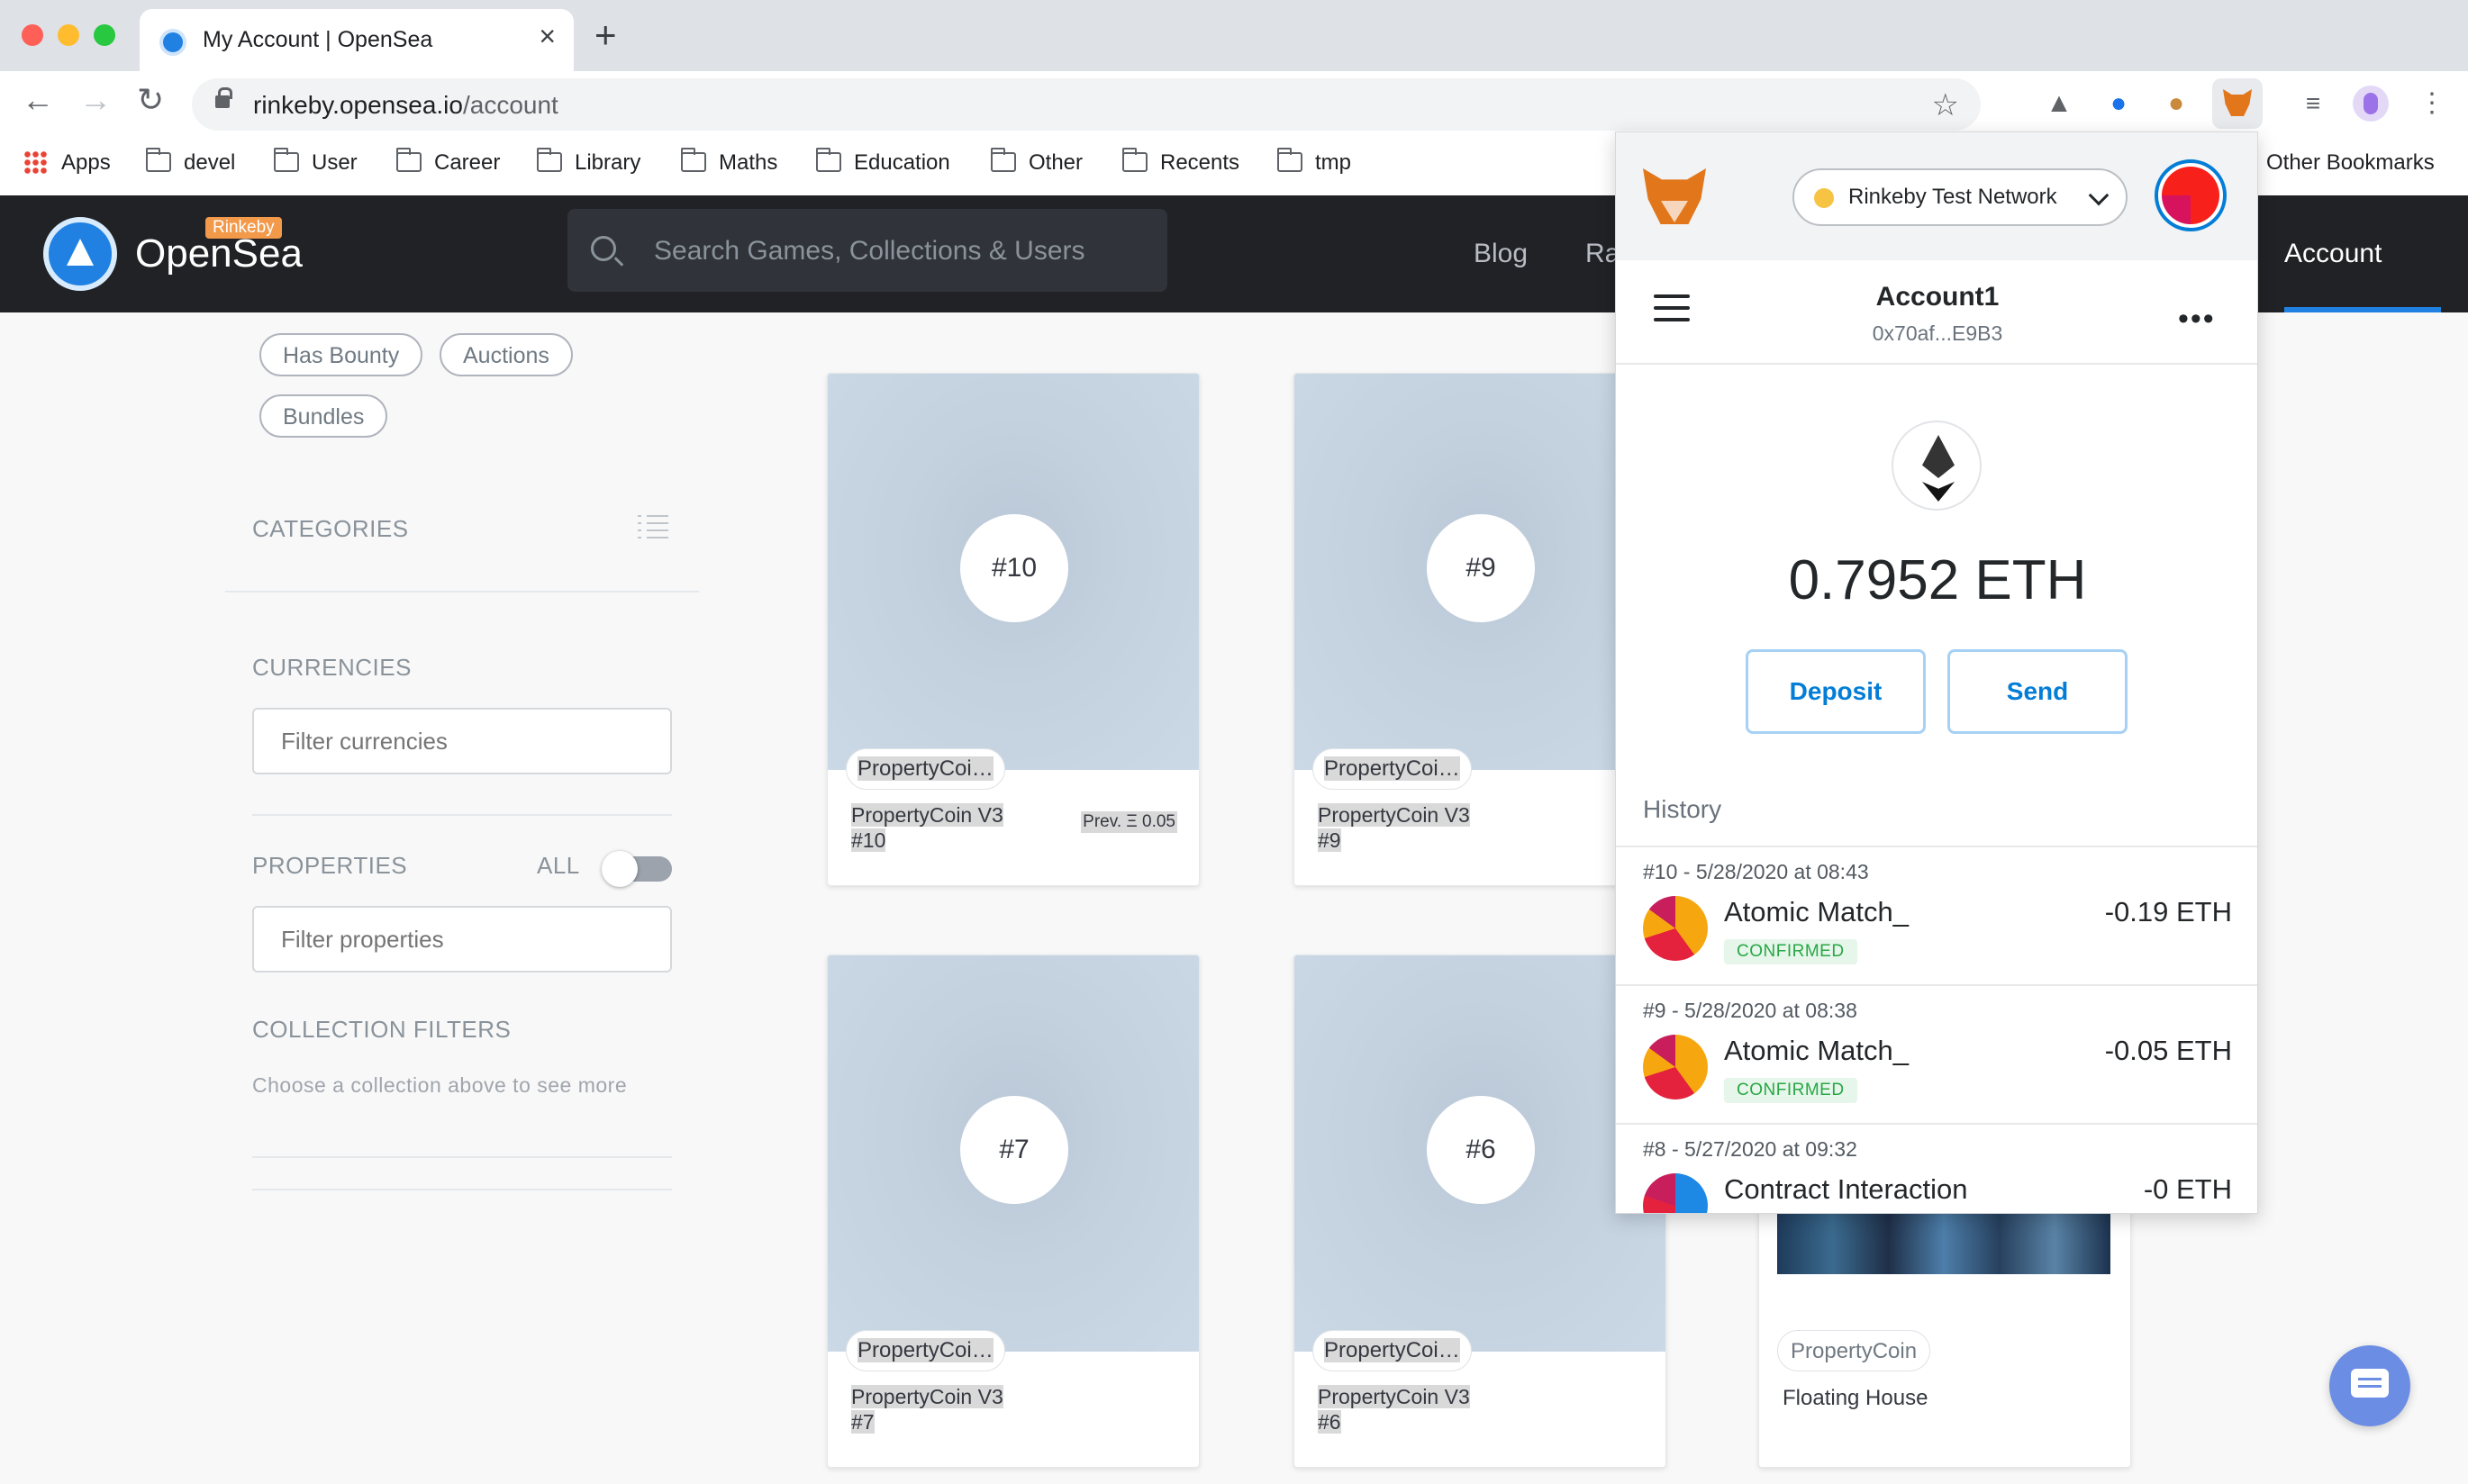 This screenshot has height=1484, width=2468. I want to click on opensea-search-input: Search Games, Collections & Users, so click(867, 250).